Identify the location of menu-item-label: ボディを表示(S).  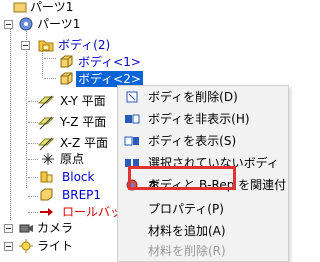
(192, 141).